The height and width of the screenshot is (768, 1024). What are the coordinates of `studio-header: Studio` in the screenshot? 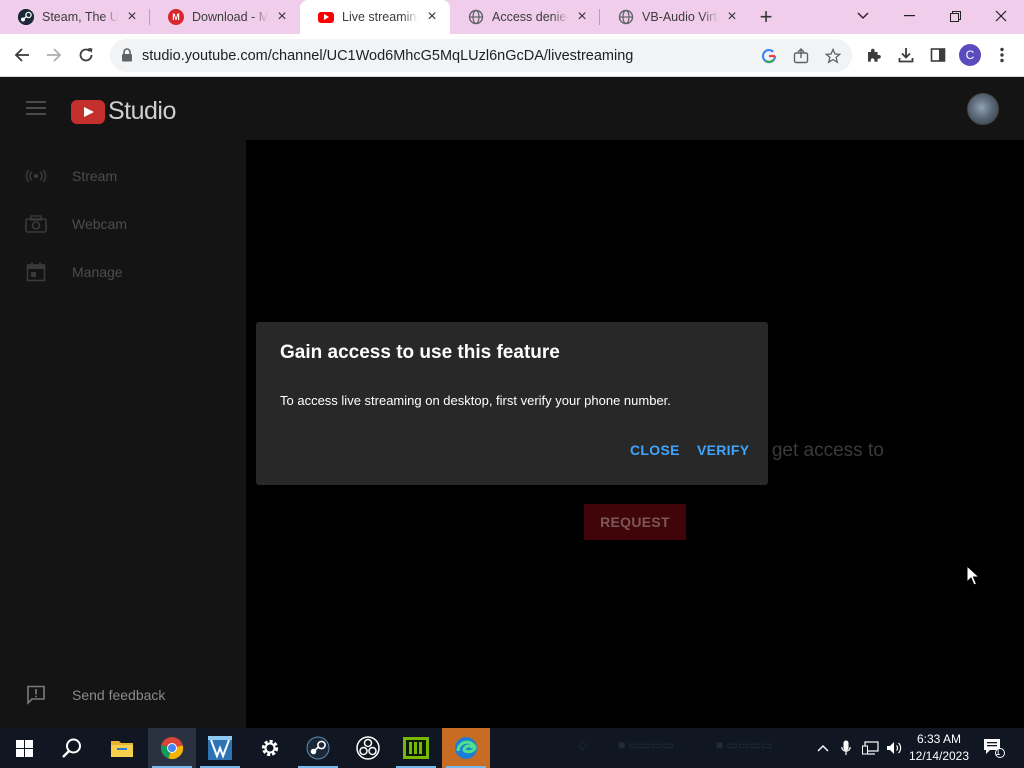 It's located at (512, 108).